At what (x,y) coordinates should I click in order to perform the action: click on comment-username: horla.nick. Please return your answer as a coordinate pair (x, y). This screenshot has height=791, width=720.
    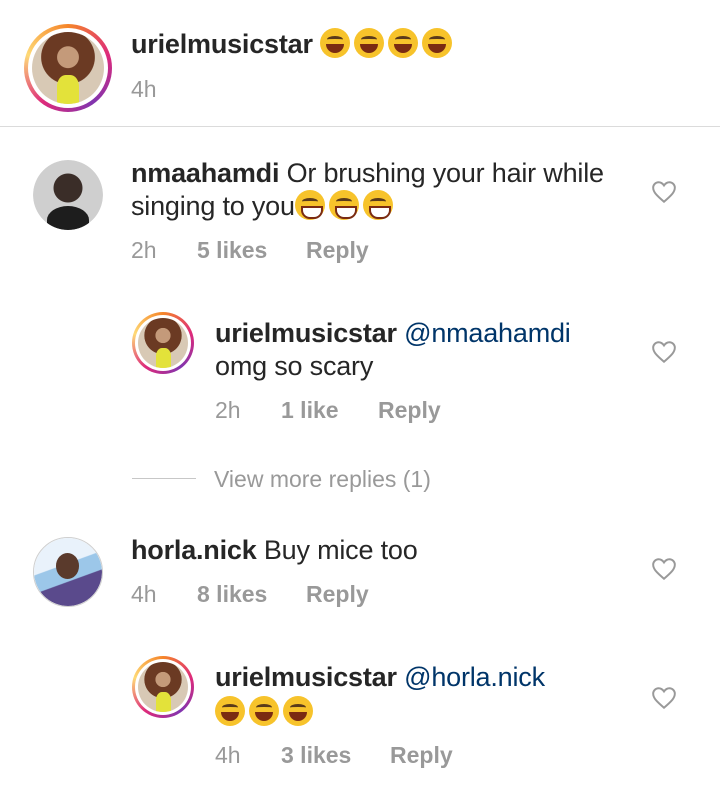
    Looking at the image, I should click on (194, 550).